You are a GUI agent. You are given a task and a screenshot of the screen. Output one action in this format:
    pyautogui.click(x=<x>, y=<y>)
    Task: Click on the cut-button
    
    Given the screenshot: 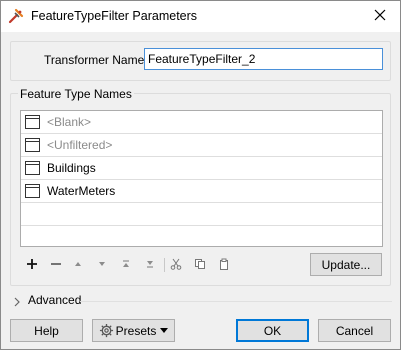 What is the action you would take?
    pyautogui.click(x=176, y=265)
    